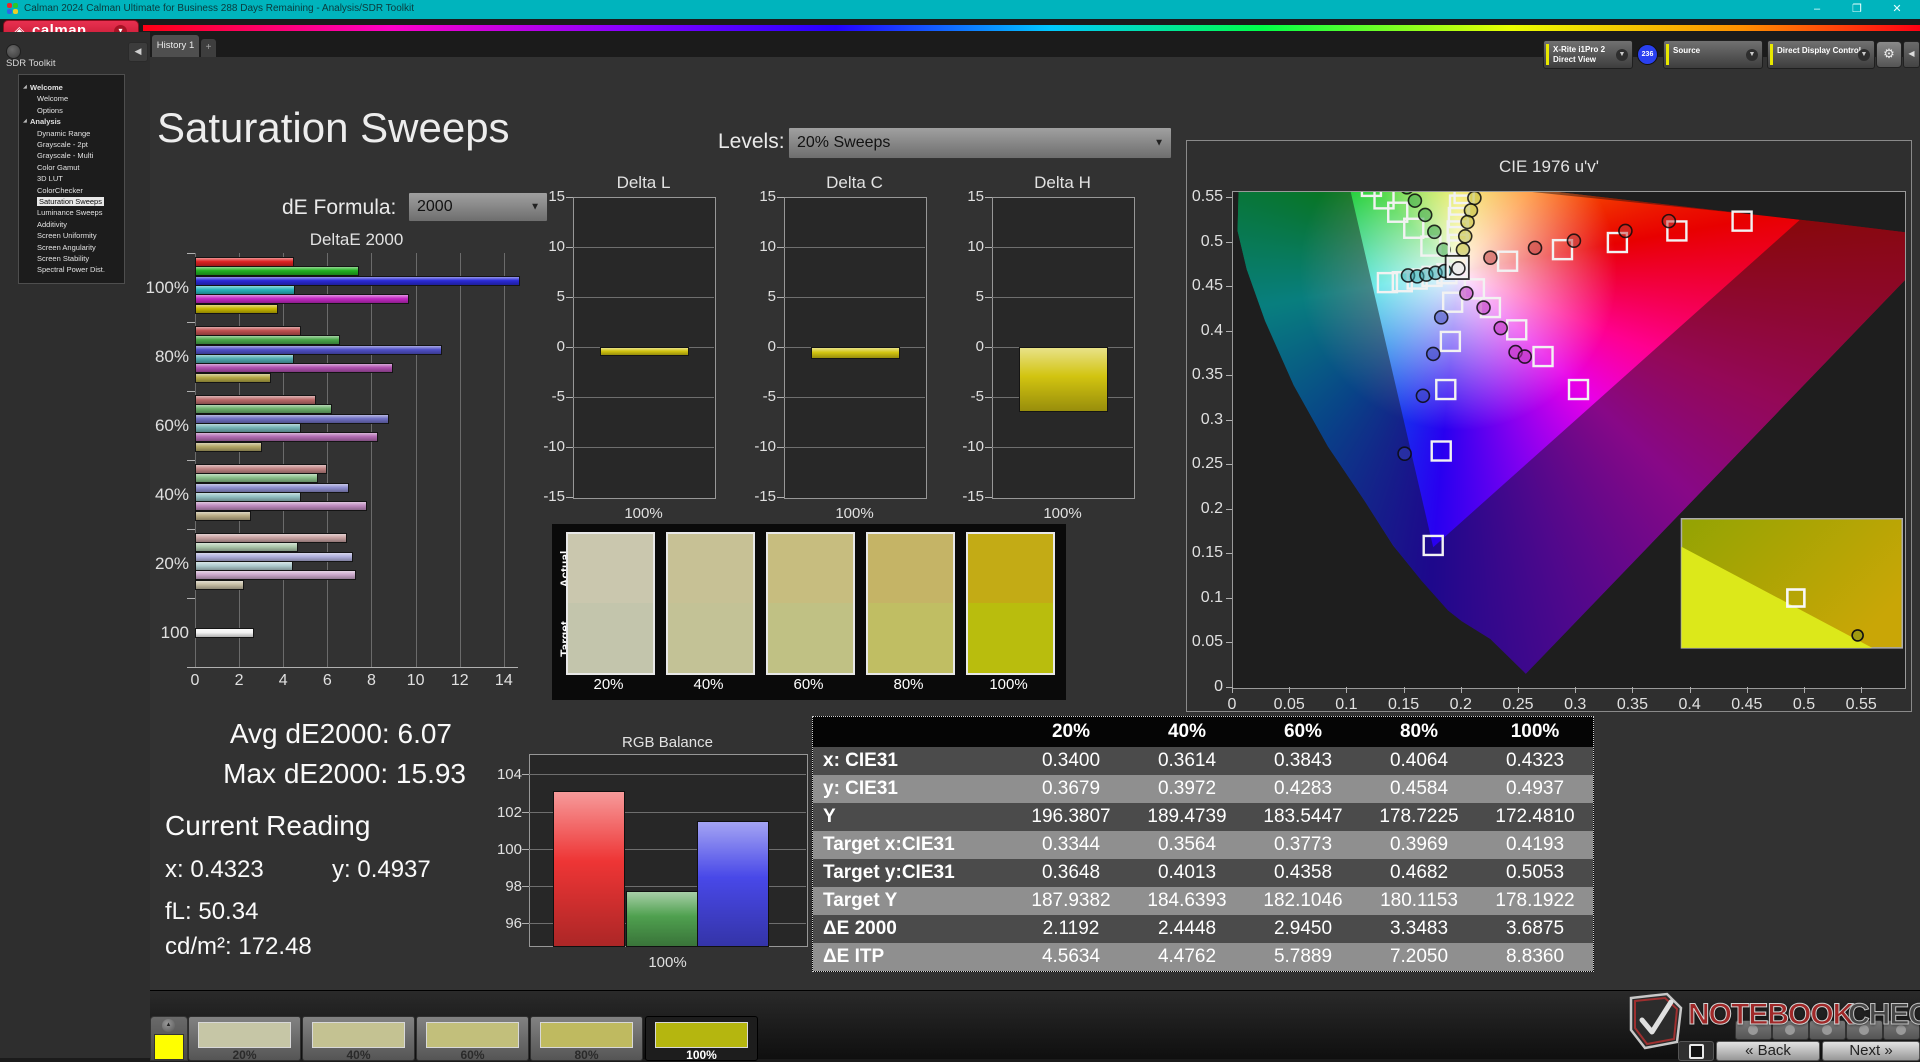 The height and width of the screenshot is (1062, 1920). What do you see at coordinates (71, 122) in the screenshot?
I see `sidebar-item-analysis: ◢ Analysis` at bounding box center [71, 122].